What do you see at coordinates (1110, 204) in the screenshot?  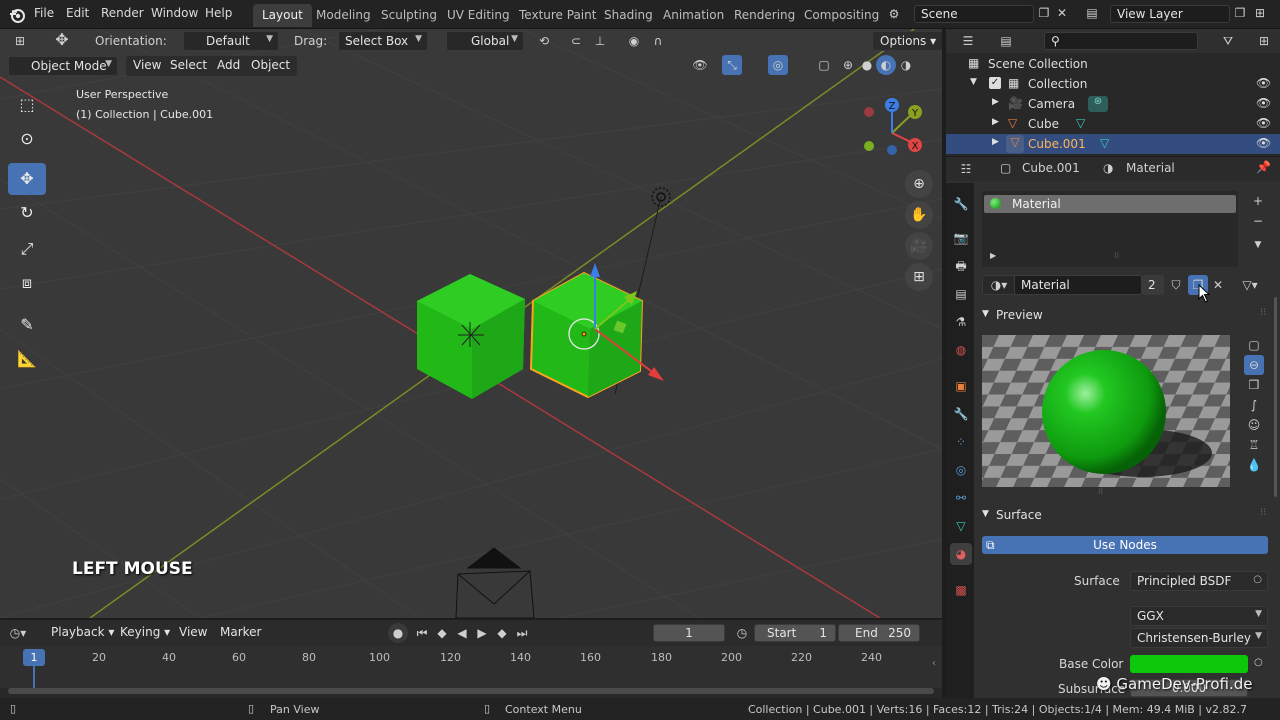 I see `material-slot-item: Material` at bounding box center [1110, 204].